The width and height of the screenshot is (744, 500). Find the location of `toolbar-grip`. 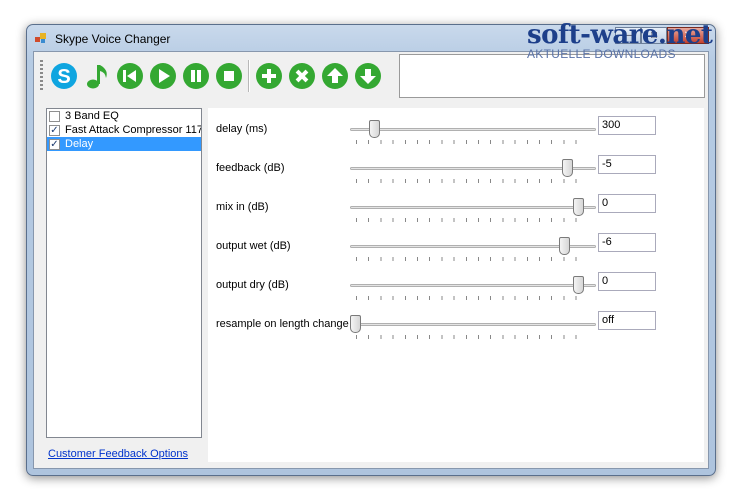

toolbar-grip is located at coordinates (41, 76).